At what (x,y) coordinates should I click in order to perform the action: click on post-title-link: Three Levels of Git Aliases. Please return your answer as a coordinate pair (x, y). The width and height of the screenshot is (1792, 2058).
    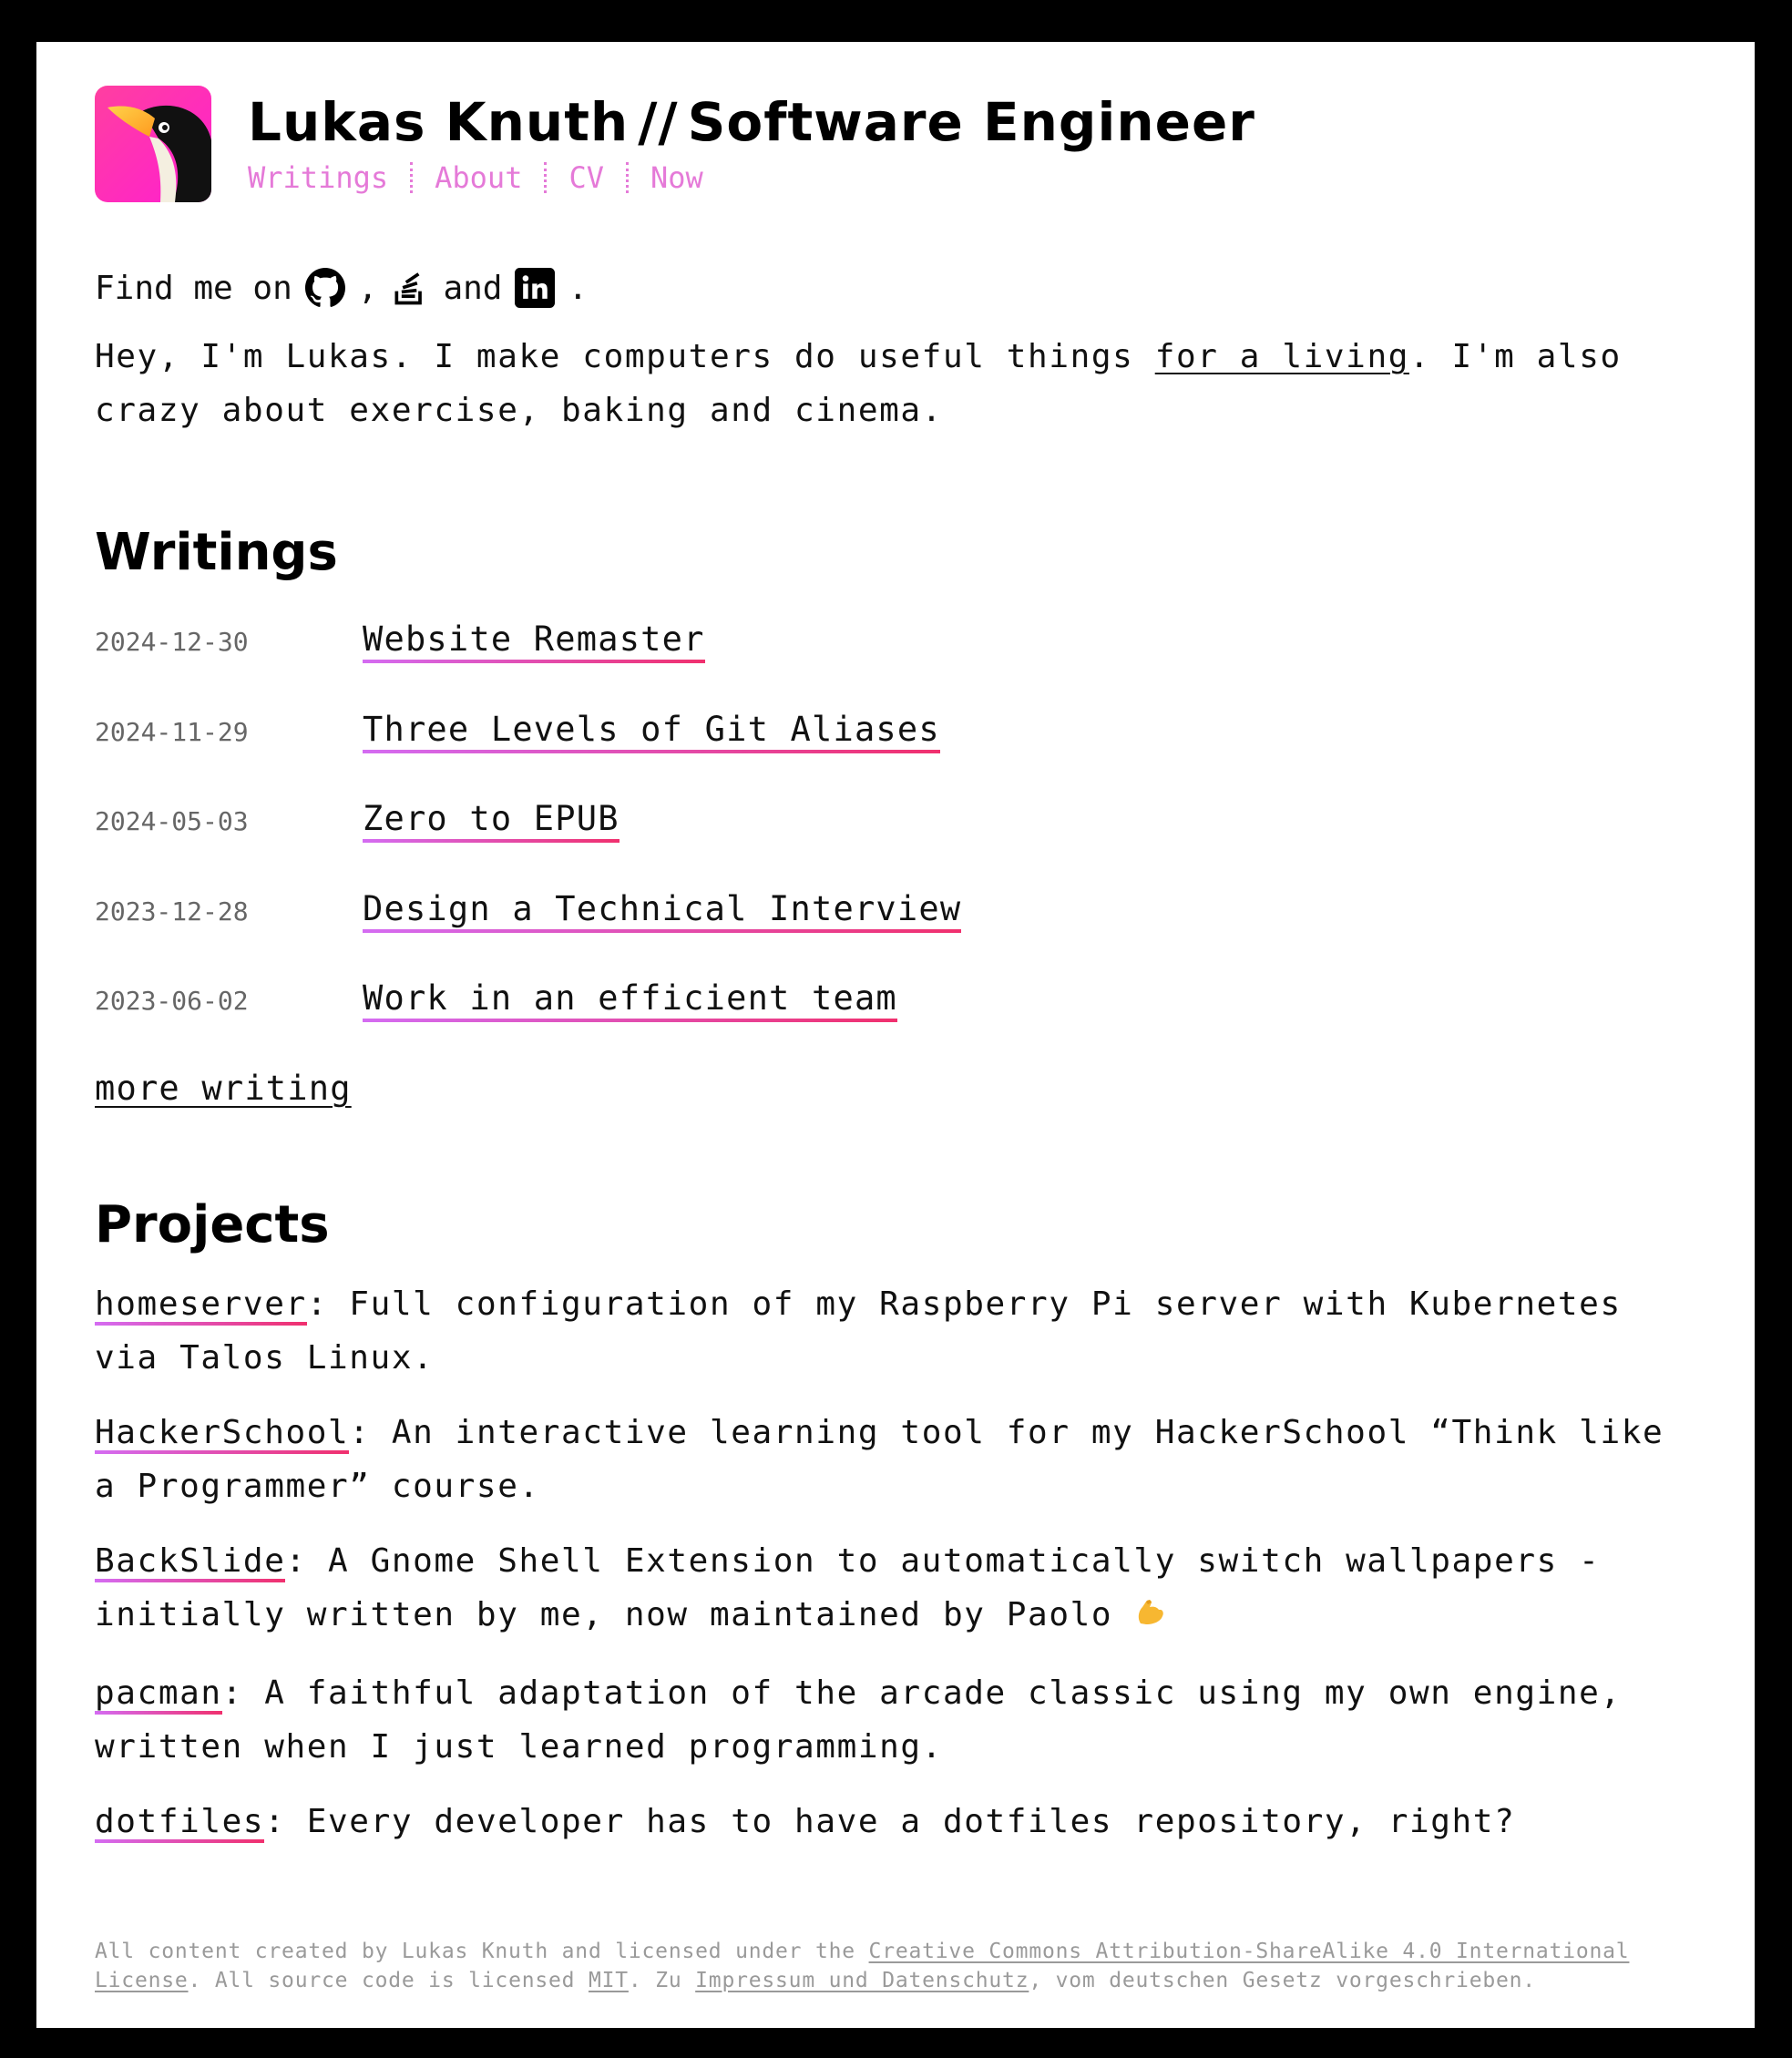
    Looking at the image, I should click on (651, 731).